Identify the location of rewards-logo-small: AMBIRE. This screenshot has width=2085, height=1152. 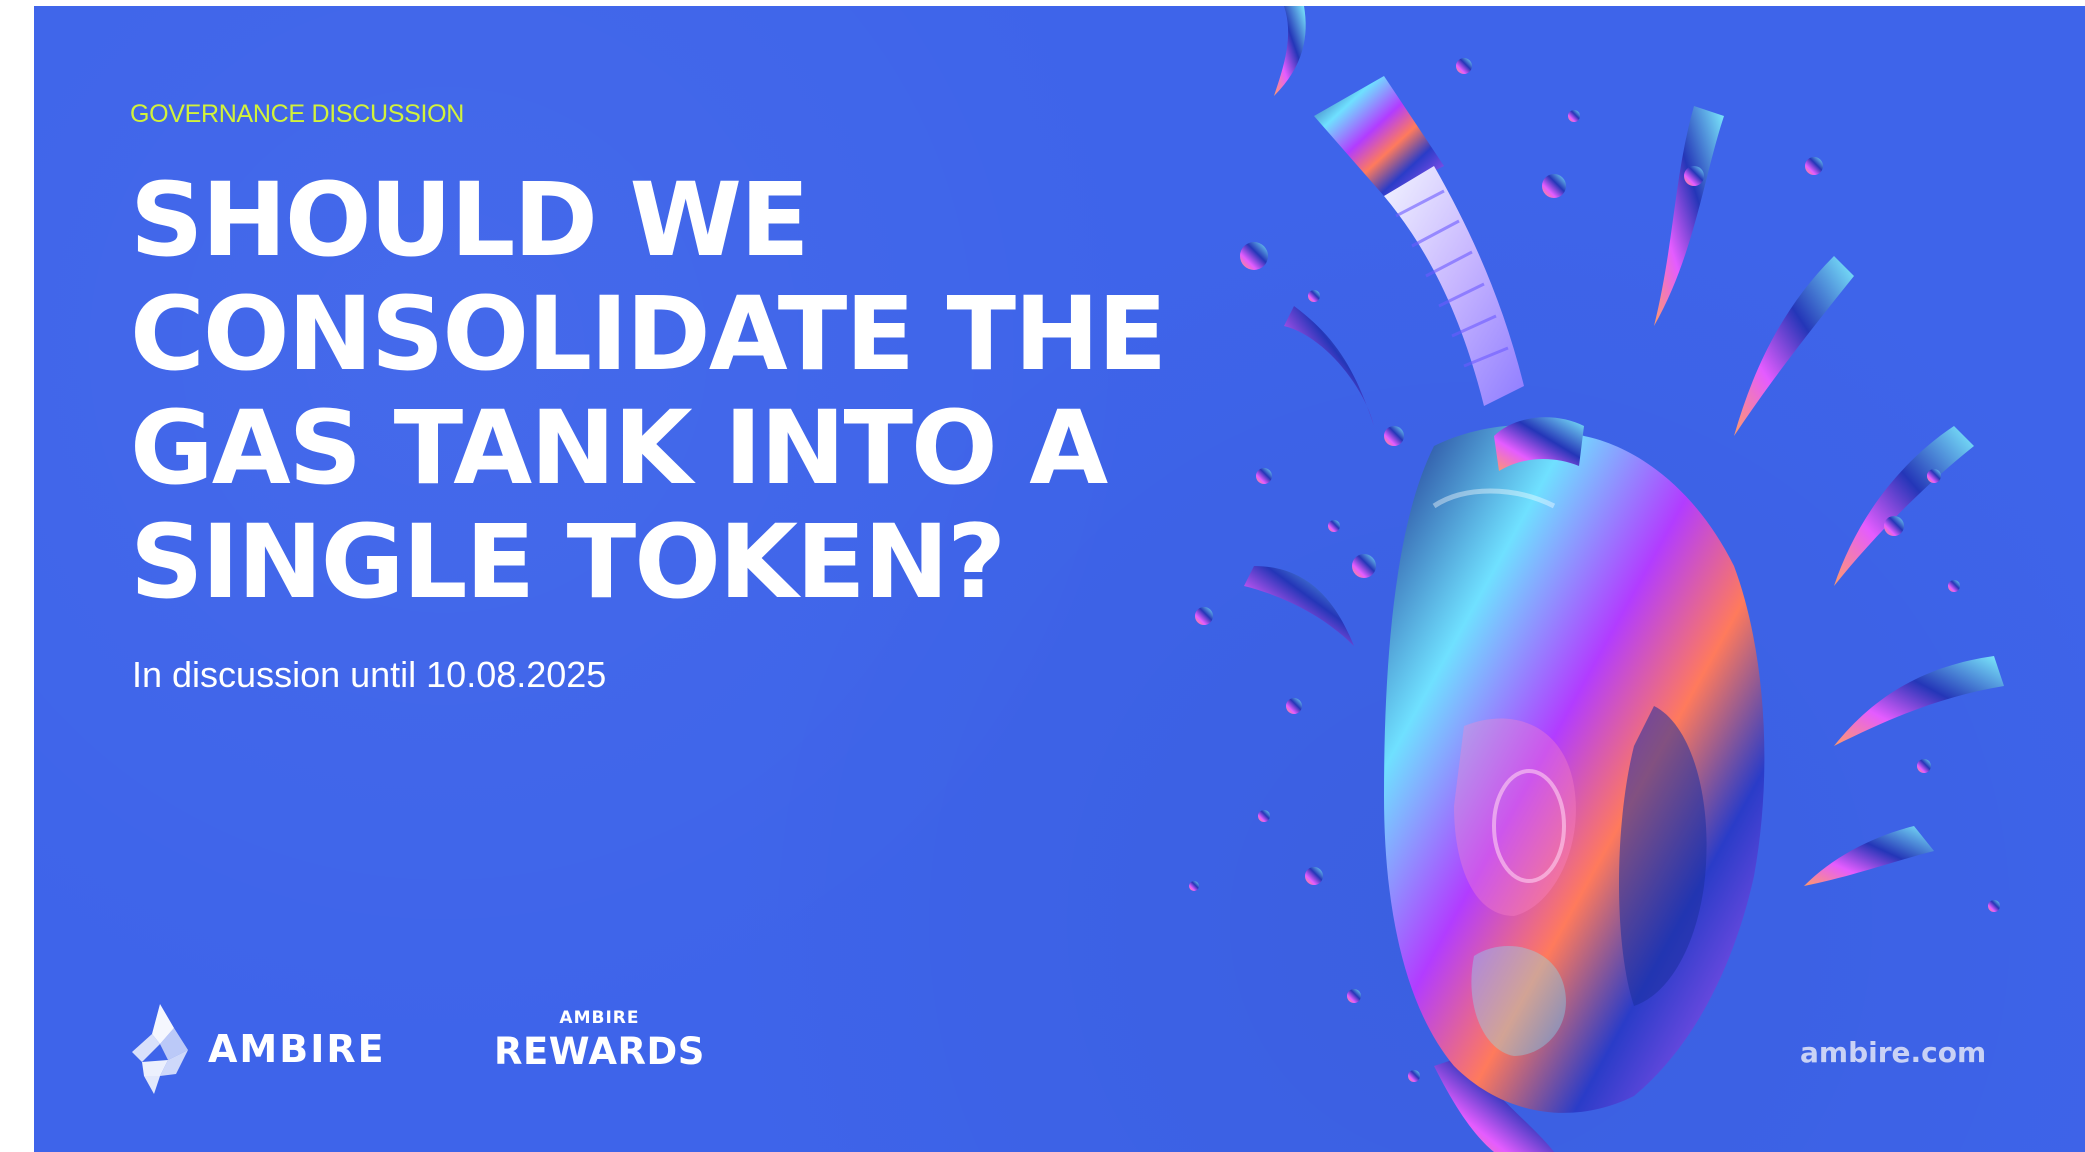
(599, 1018).